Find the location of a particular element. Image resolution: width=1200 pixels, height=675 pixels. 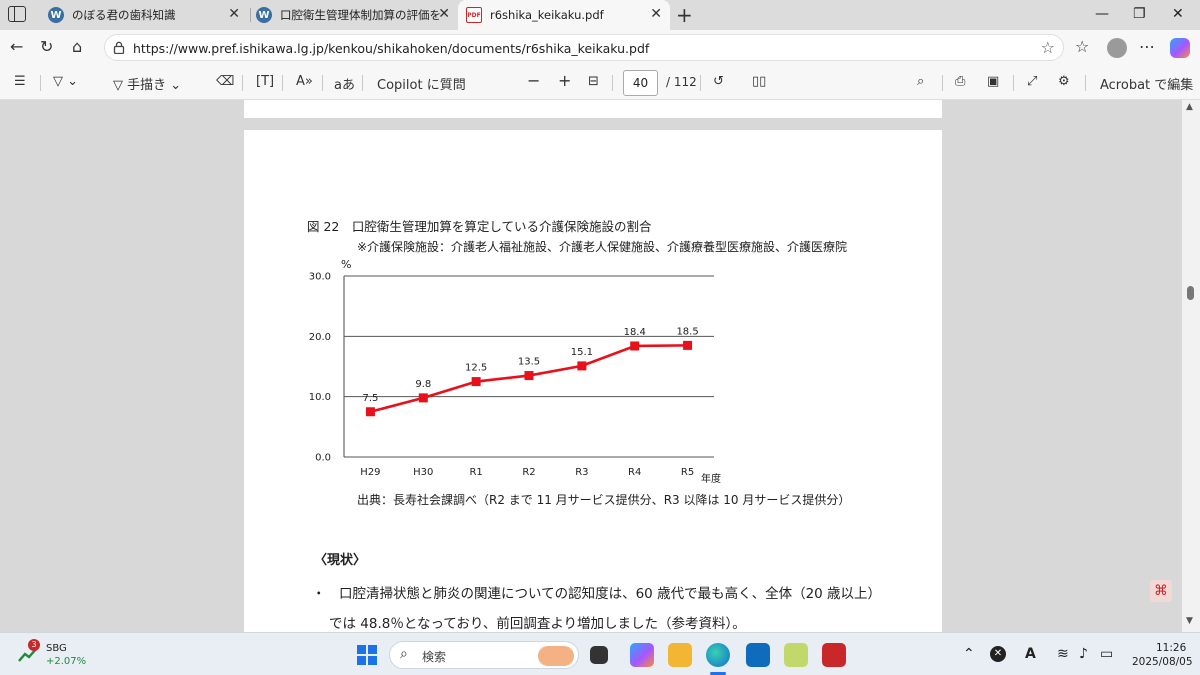

tab-kokueisei: W 口腔衛生管理体制加算の評価を廃 ✕ is located at coordinates (355, 15).